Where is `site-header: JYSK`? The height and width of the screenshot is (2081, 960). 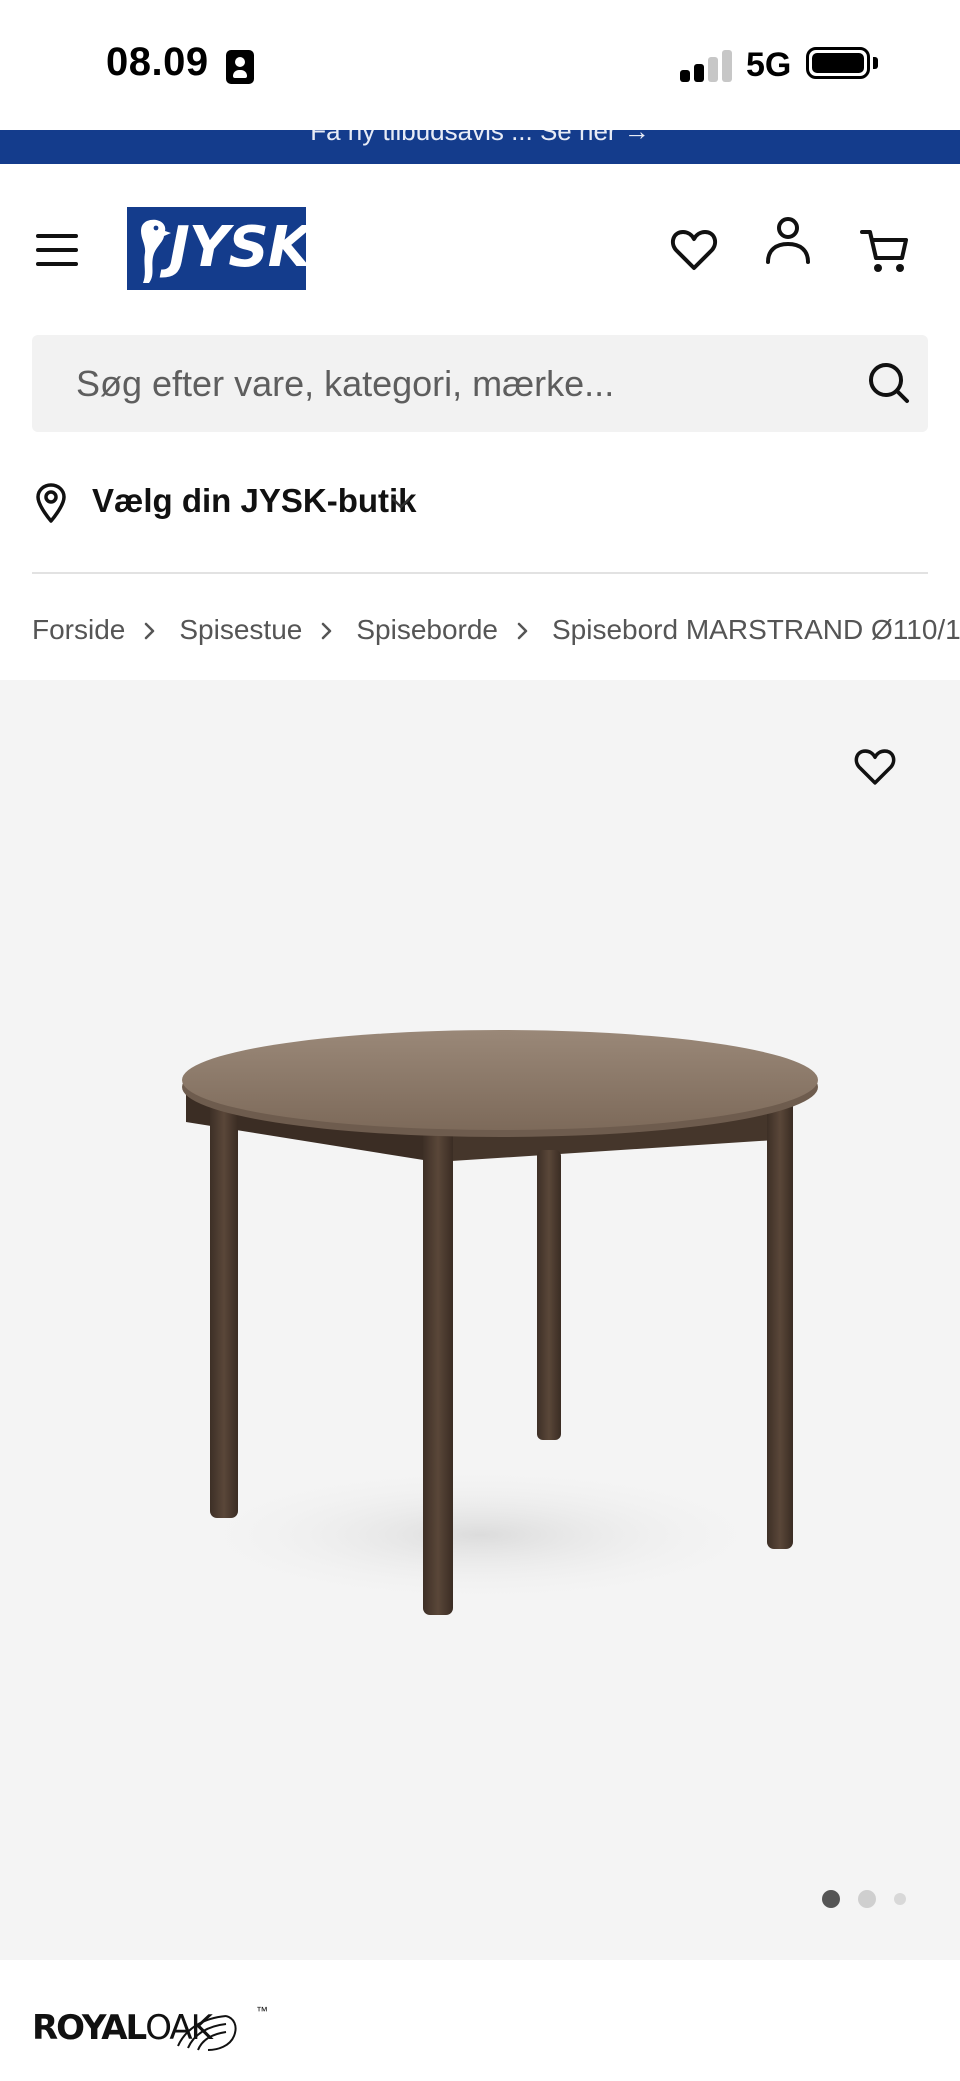
site-header: JYSK is located at coordinates (480, 249).